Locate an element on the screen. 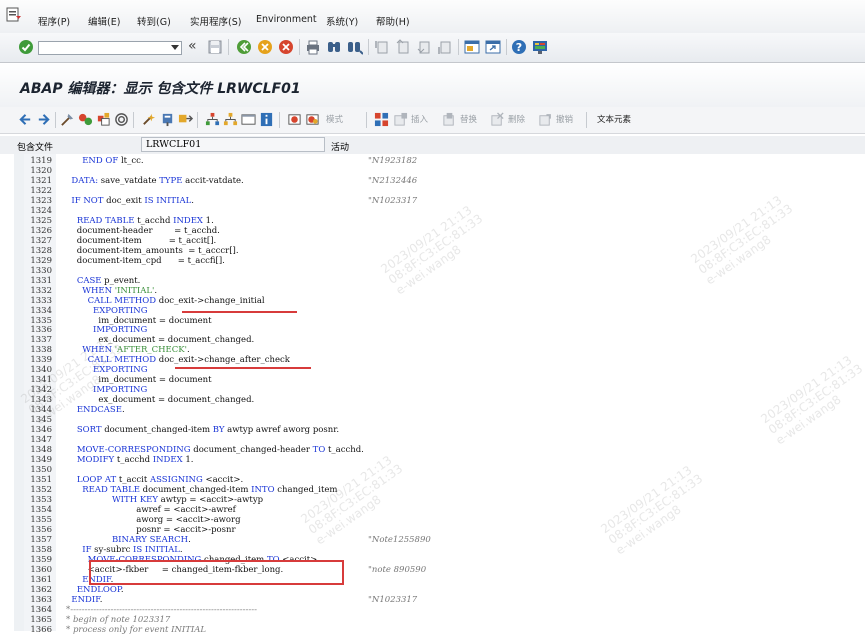 The width and height of the screenshot is (865, 635). find-next-icon is located at coordinates (355, 47).